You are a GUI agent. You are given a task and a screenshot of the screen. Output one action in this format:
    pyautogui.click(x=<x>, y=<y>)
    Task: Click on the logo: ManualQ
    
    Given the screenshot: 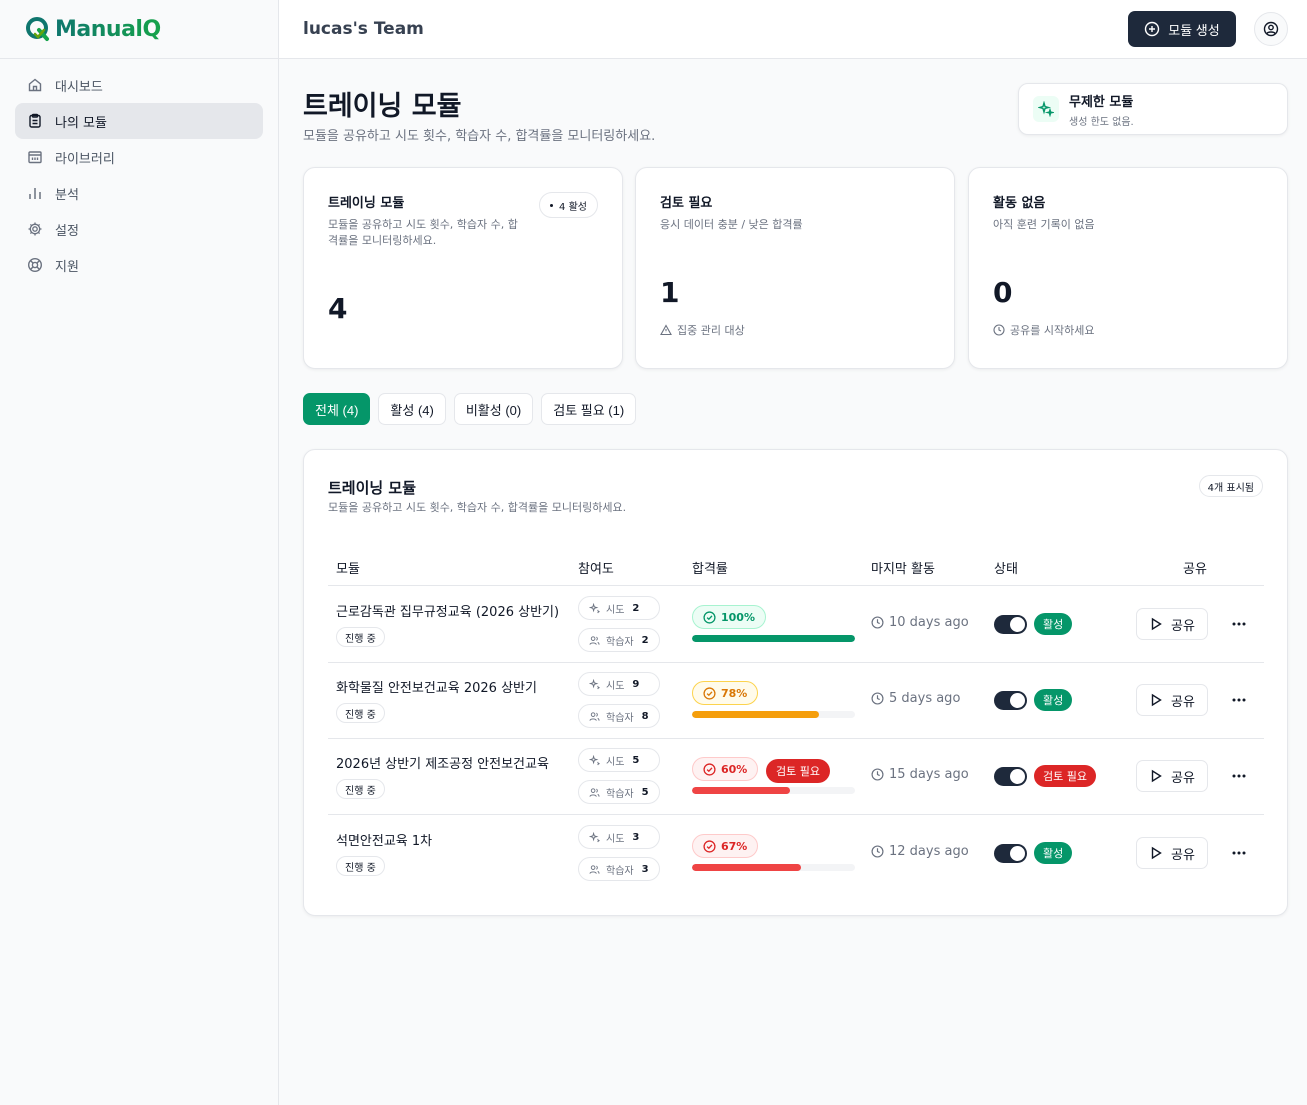 What is the action you would take?
    pyautogui.click(x=139, y=29)
    